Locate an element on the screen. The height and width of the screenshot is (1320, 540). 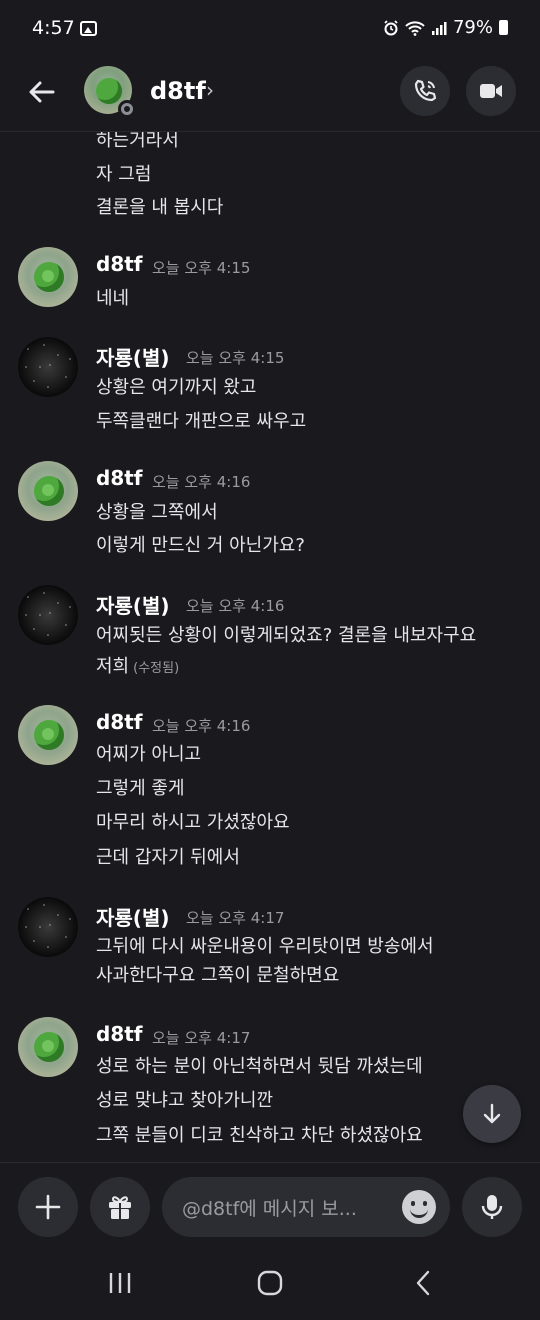
video-call-icon is located at coordinates (491, 91).